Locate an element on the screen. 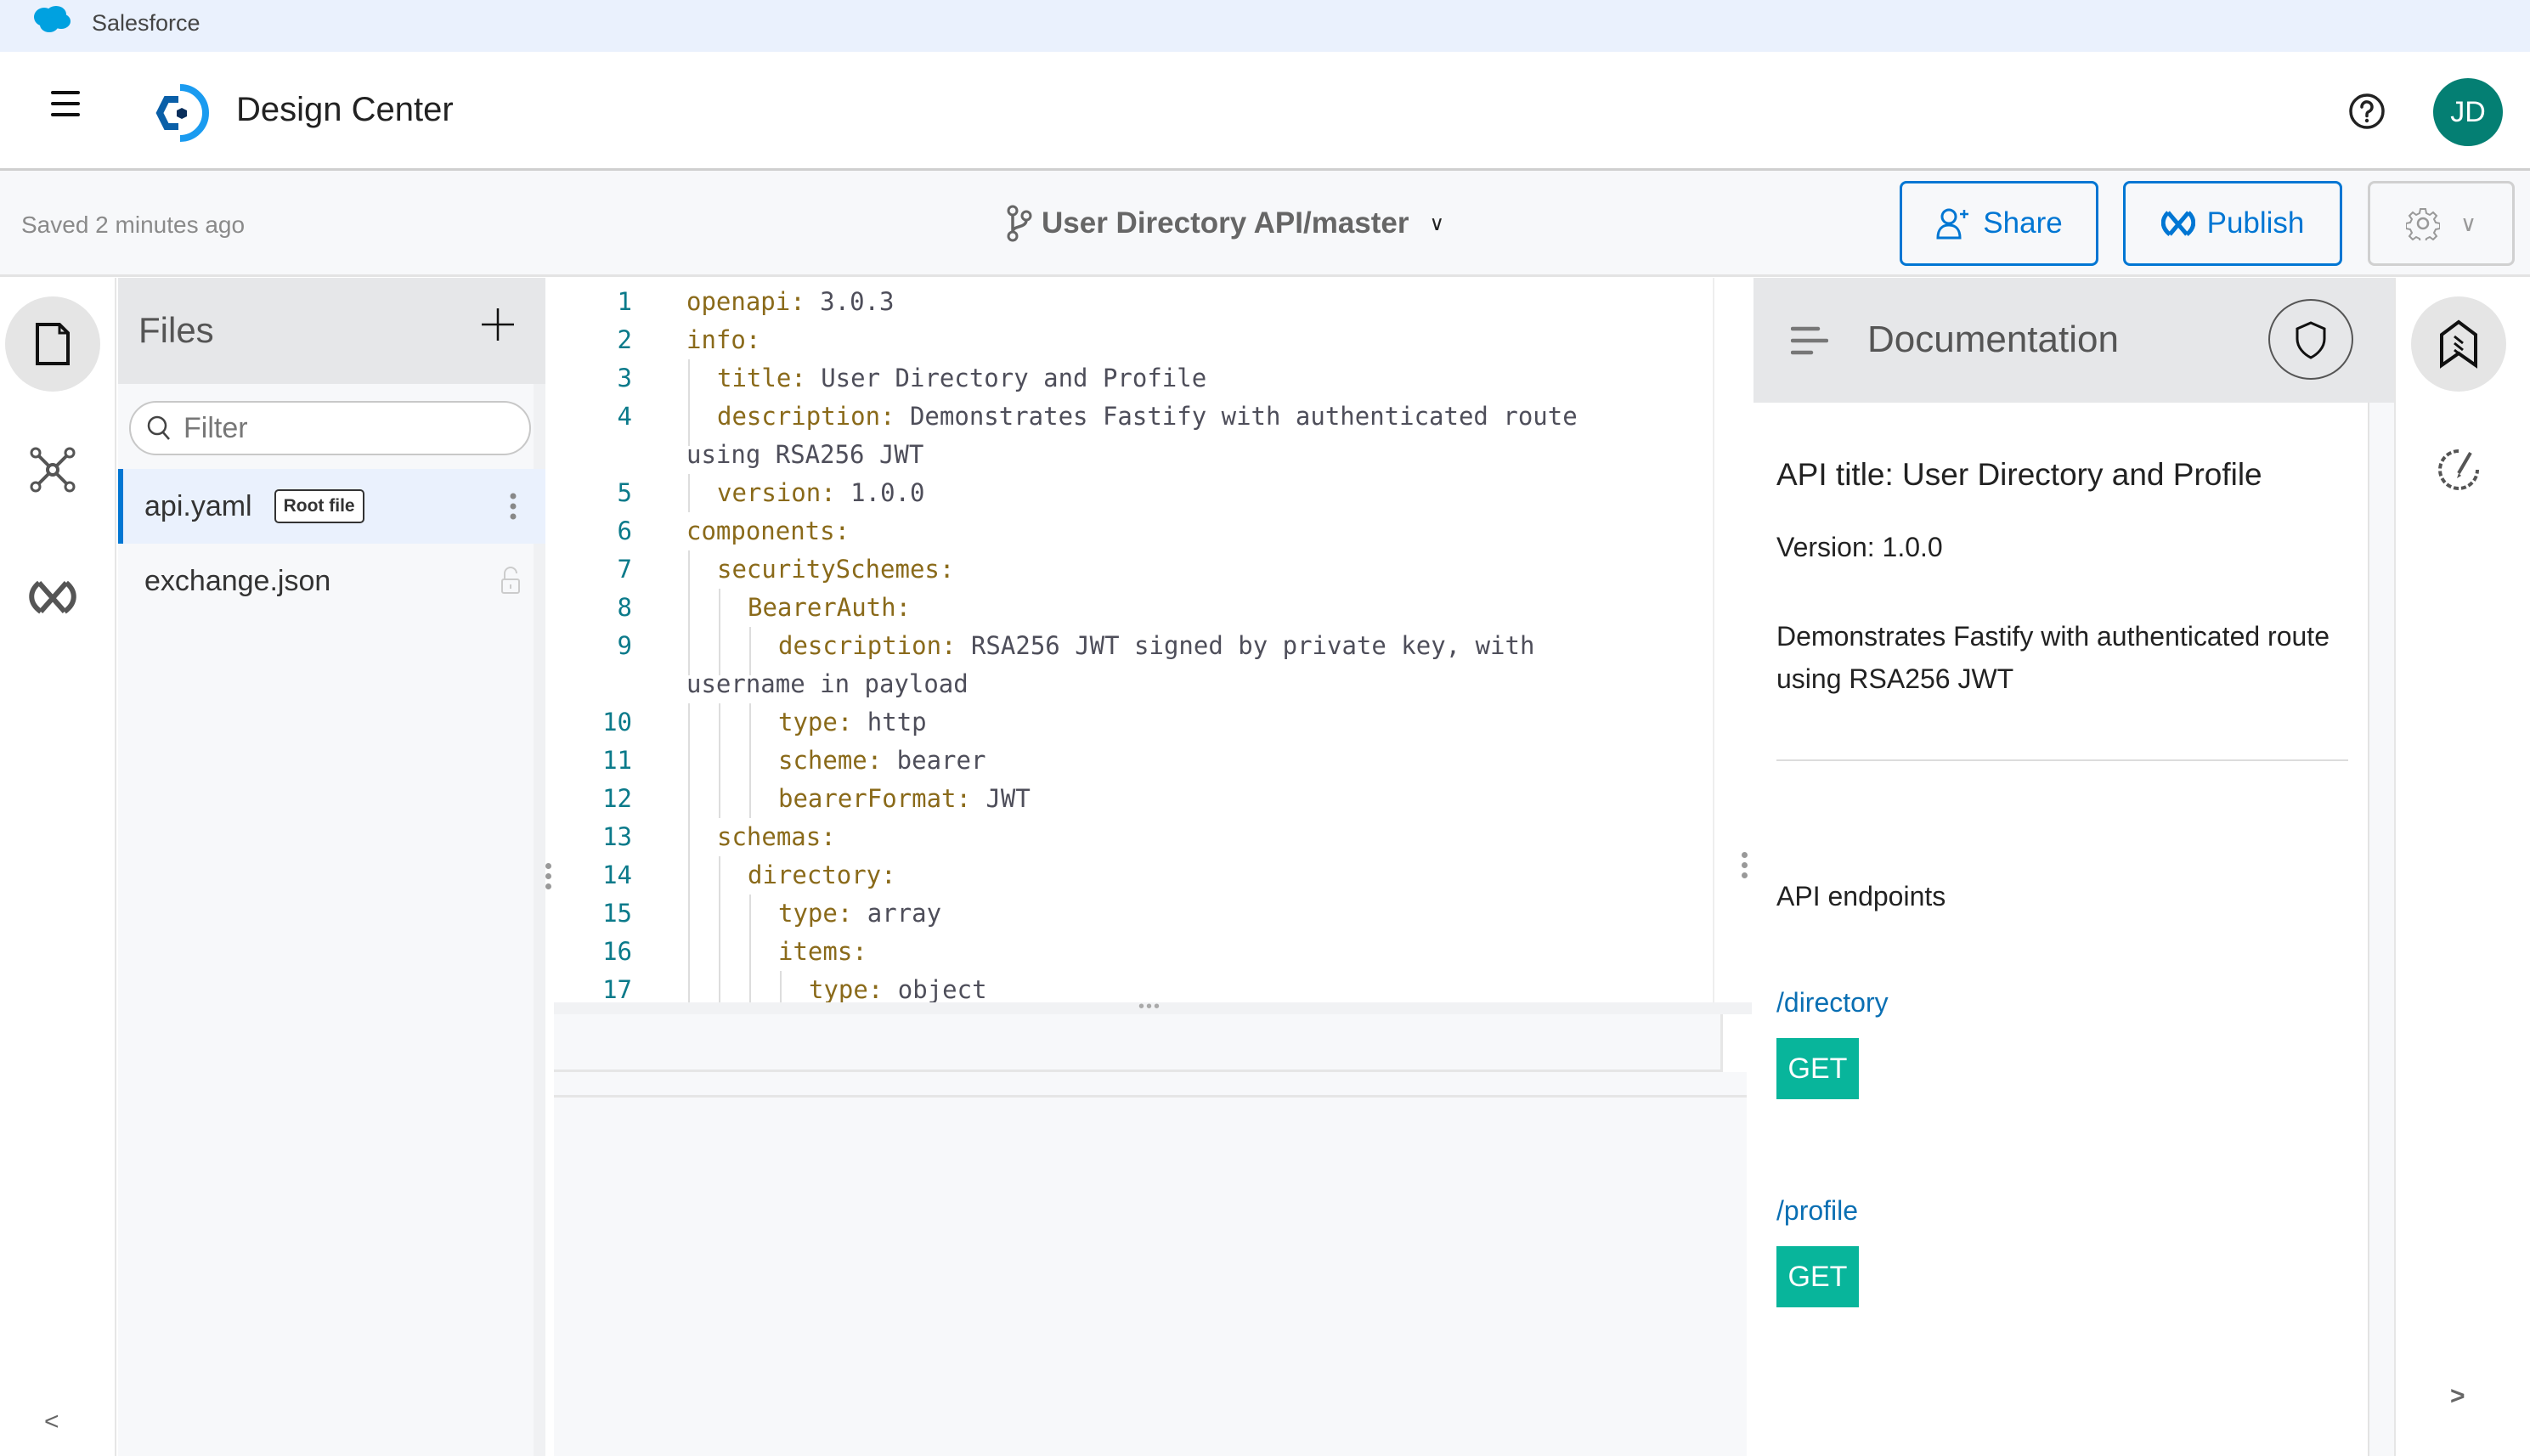 This screenshot has height=1456, width=2530. documentation-nav-button is located at coordinates (2458, 344).